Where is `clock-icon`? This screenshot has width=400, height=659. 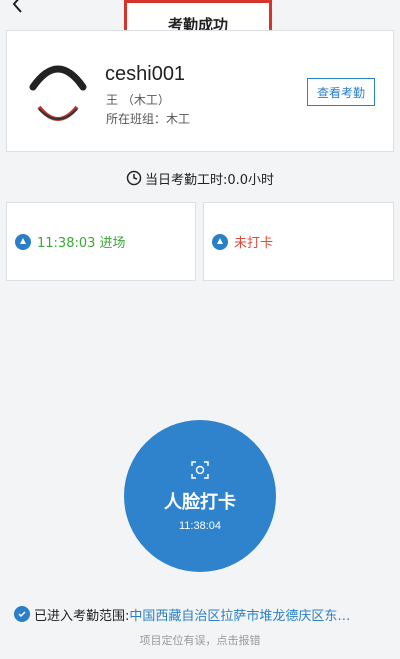
clock-icon is located at coordinates (134, 178).